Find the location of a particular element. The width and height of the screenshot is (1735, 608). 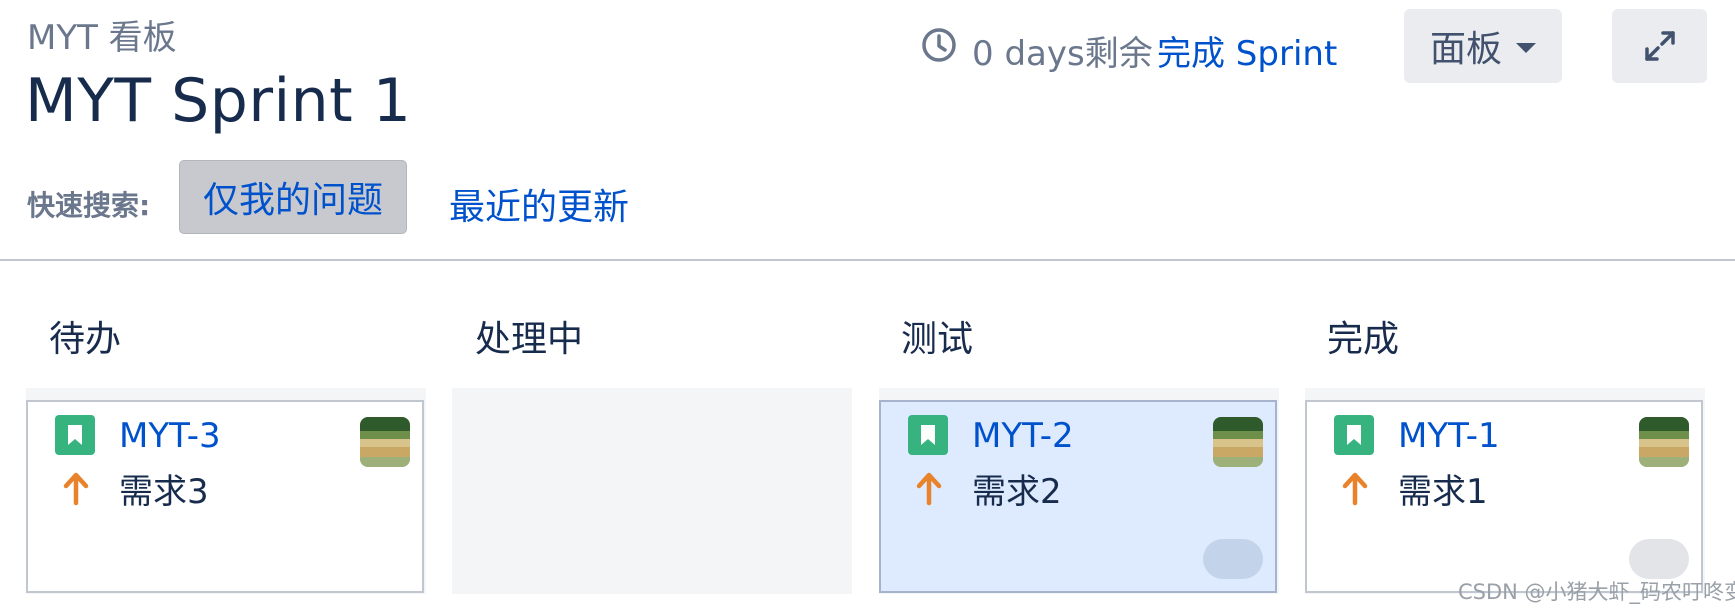

issue-summary: 需求2 is located at coordinates (1017, 492).